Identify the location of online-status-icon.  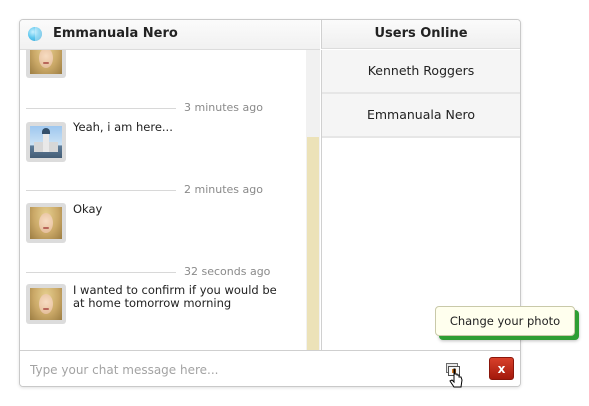
(35, 34).